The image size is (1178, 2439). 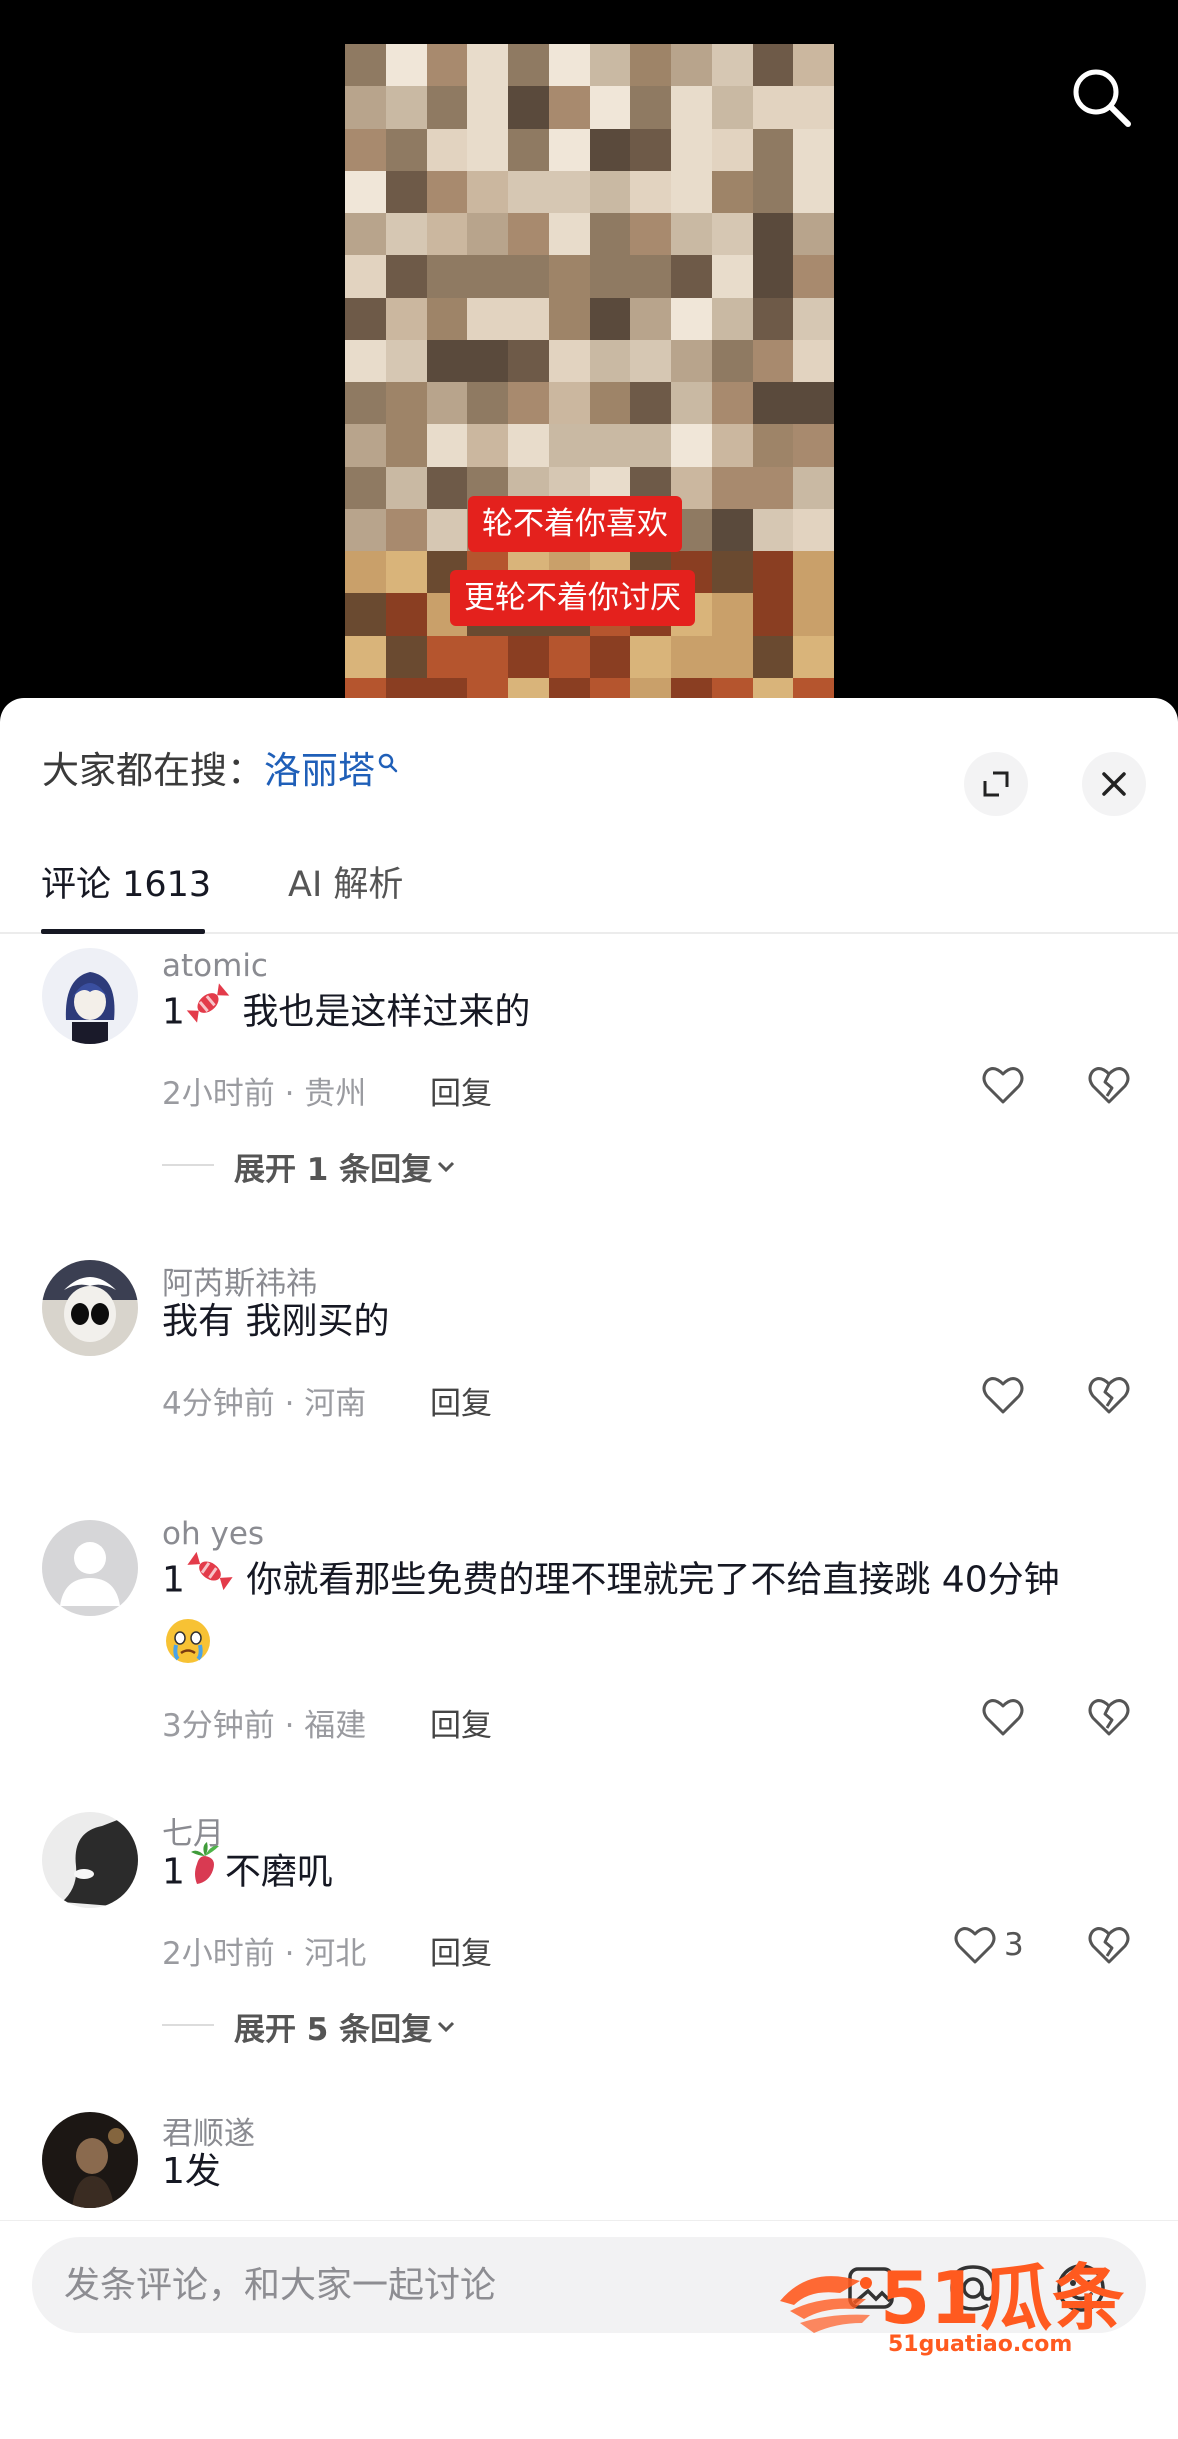 I want to click on subtitle-line: 轮不着你喜欢, so click(x=575, y=524).